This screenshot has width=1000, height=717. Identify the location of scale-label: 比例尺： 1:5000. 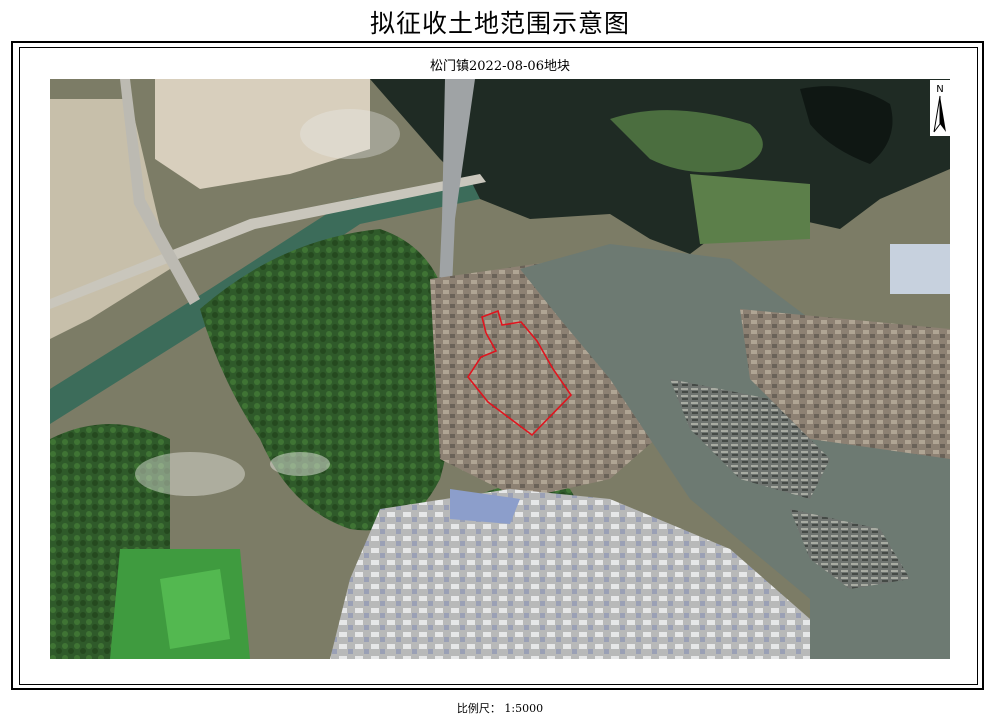
(500, 708).